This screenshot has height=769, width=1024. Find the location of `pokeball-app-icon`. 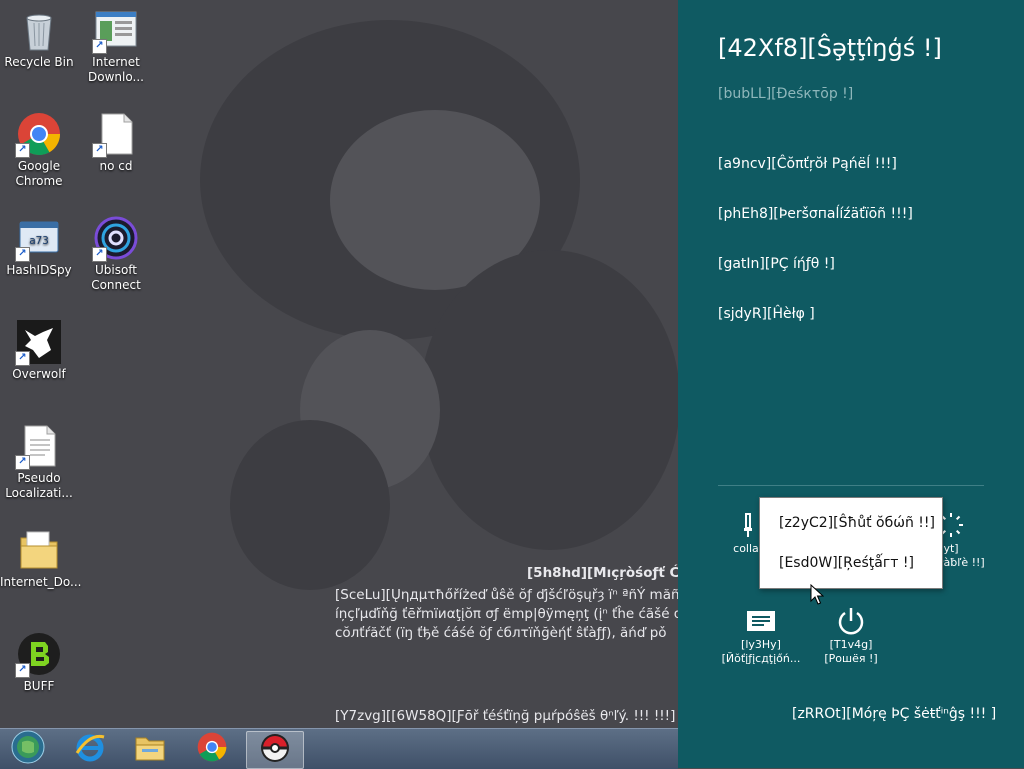

pokeball-app-icon is located at coordinates (275, 750).